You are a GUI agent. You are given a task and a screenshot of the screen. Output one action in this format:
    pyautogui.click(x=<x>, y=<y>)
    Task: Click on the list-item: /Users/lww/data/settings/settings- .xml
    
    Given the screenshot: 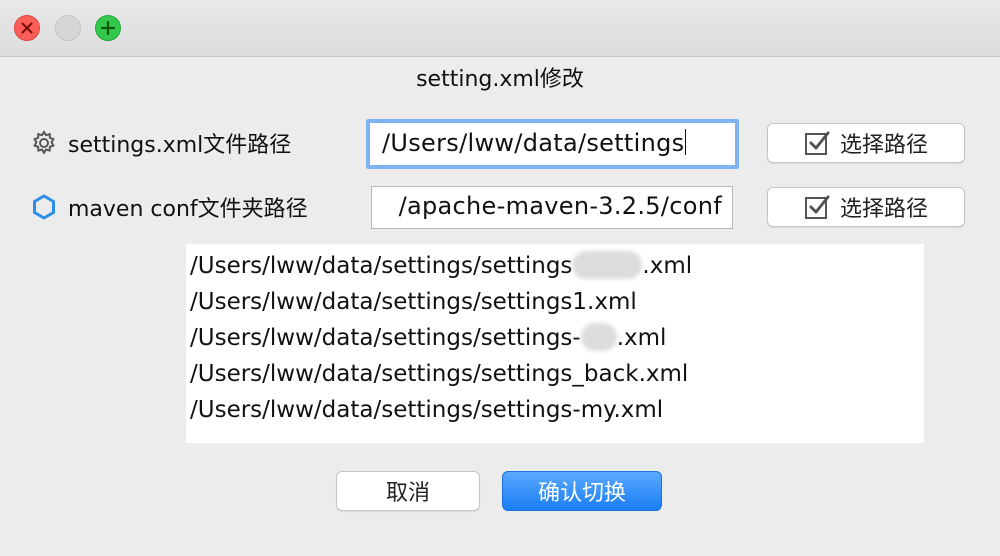 What is the action you would take?
    pyautogui.click(x=557, y=338)
    